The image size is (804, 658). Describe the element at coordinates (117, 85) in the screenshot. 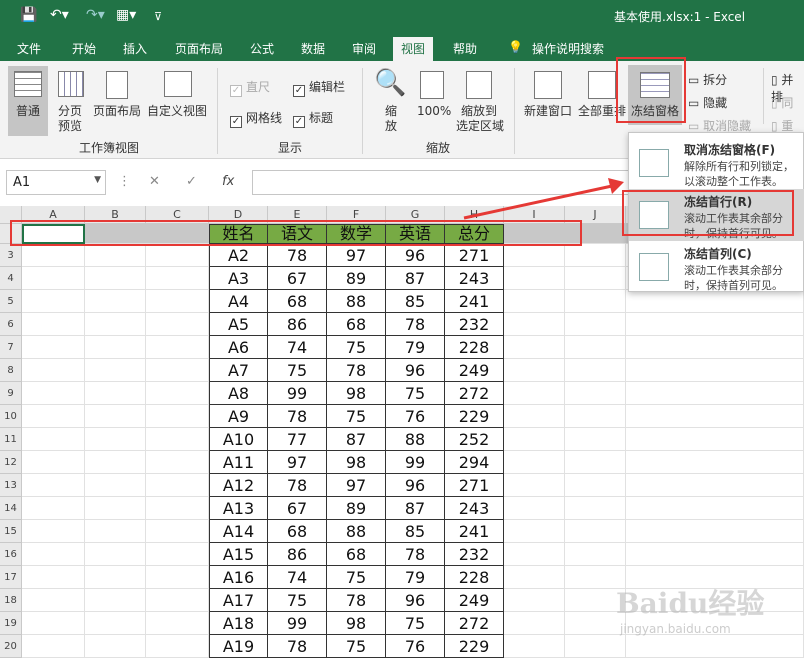

I see `page-layout-icon` at that location.